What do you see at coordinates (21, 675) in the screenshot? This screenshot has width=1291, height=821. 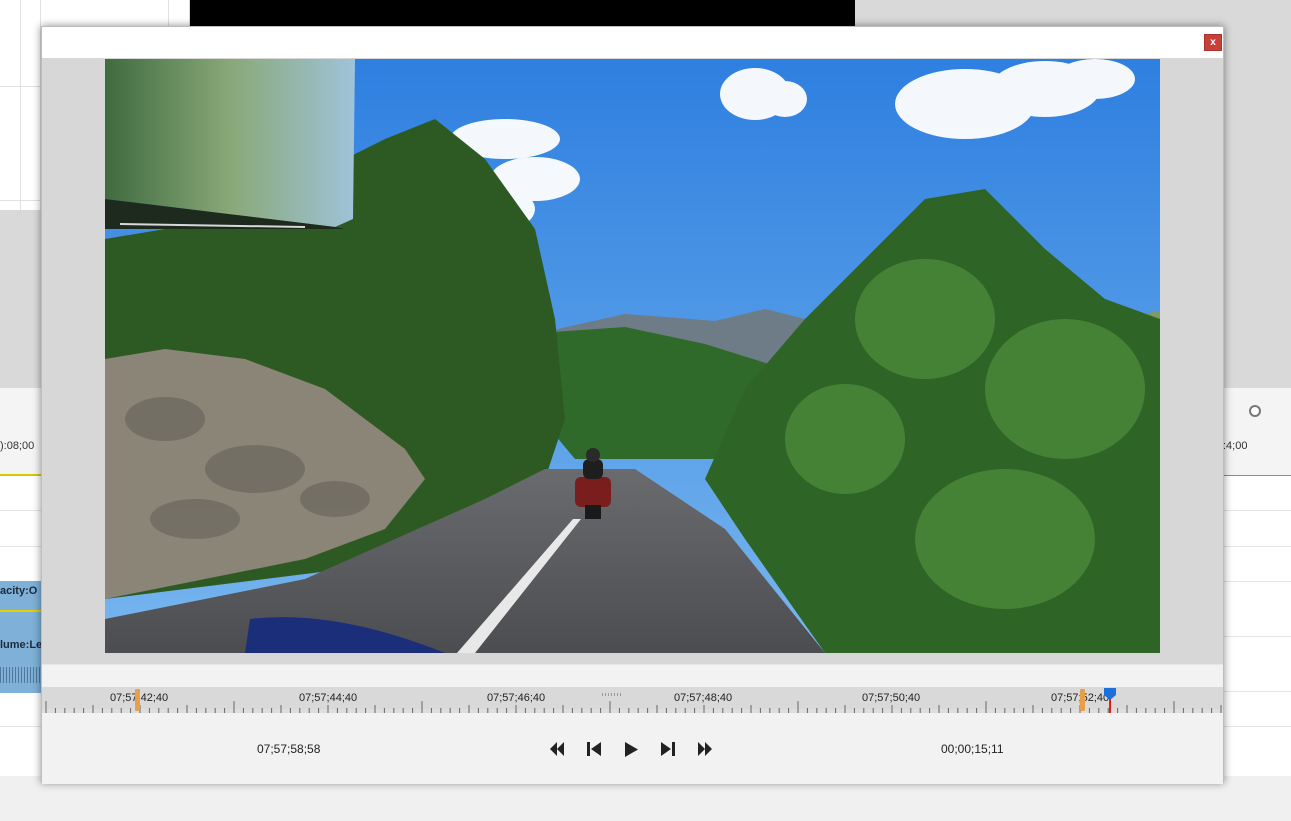 I see `audio-waveform` at bounding box center [21, 675].